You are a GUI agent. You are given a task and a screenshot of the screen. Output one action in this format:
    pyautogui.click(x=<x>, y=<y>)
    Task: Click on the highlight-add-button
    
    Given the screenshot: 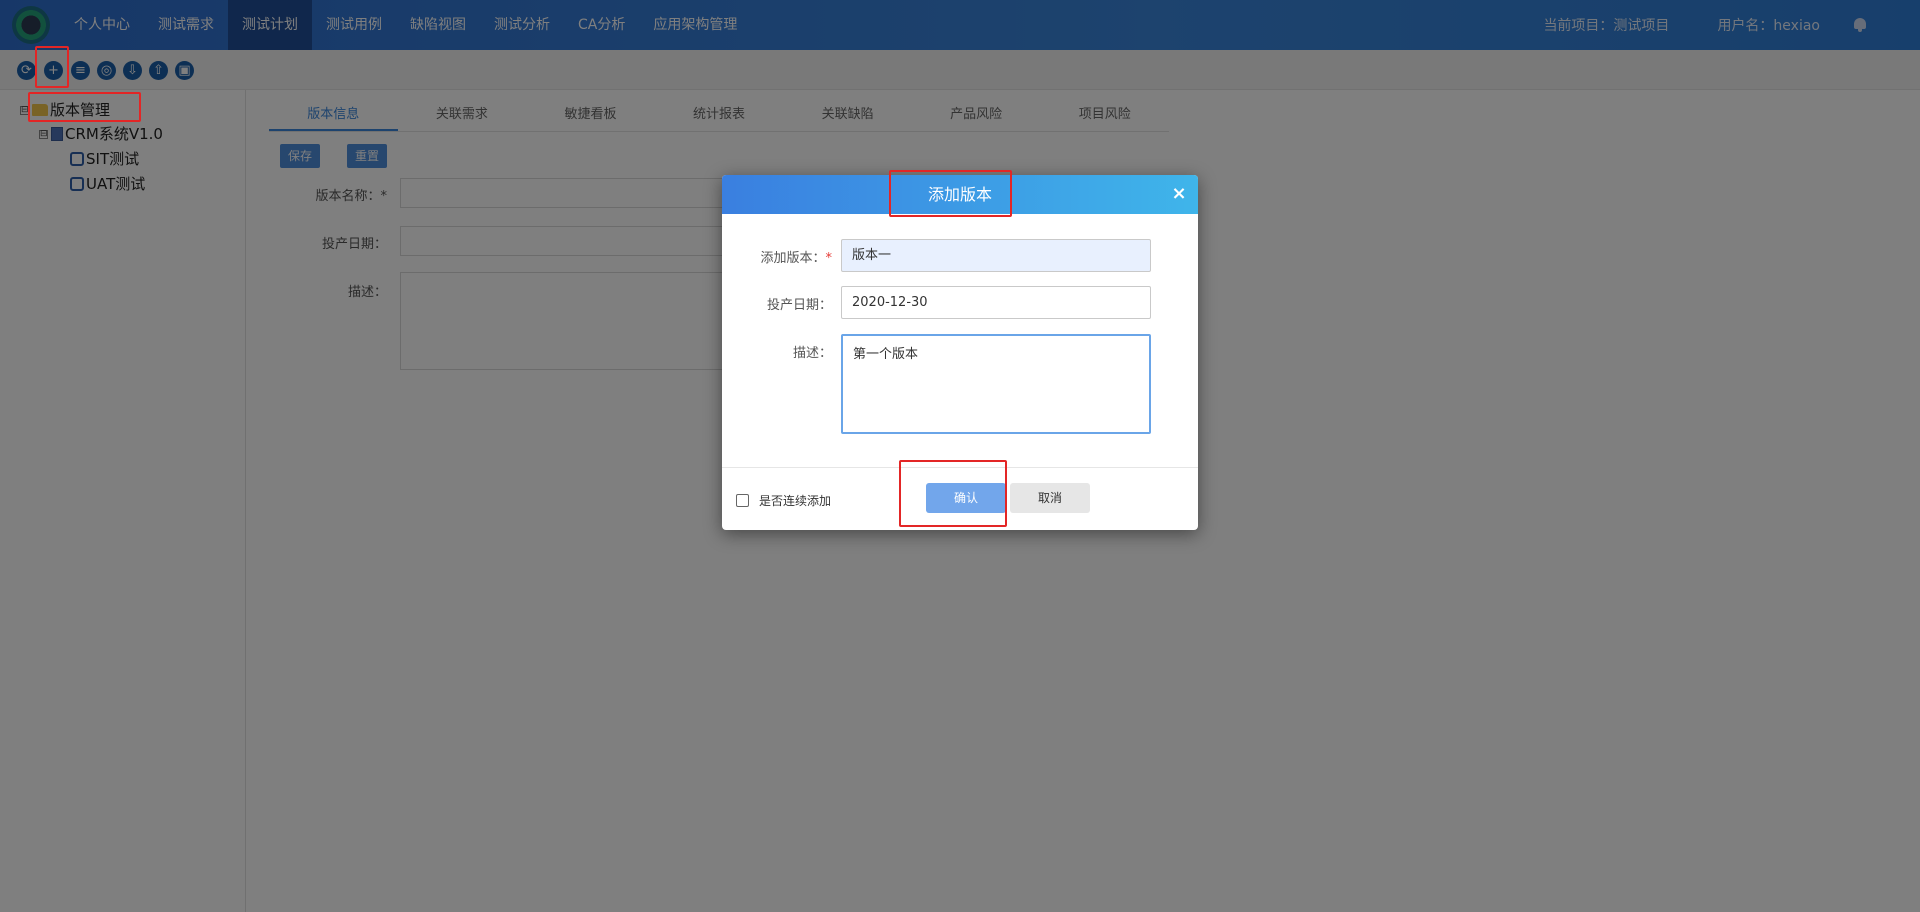 What is the action you would take?
    pyautogui.click(x=52, y=67)
    